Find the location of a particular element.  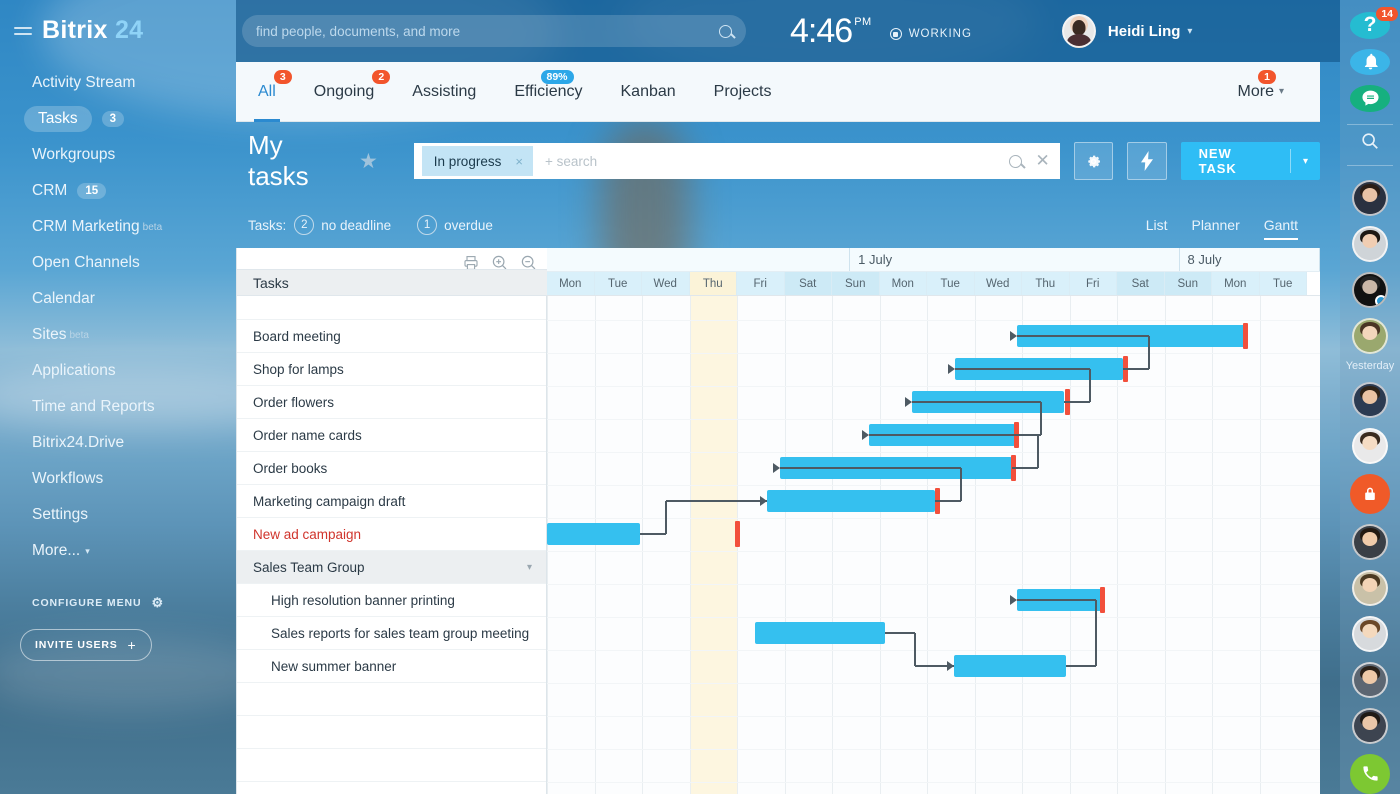

task-group-row: Sales Team Group ▾ is located at coordinates (391, 567).